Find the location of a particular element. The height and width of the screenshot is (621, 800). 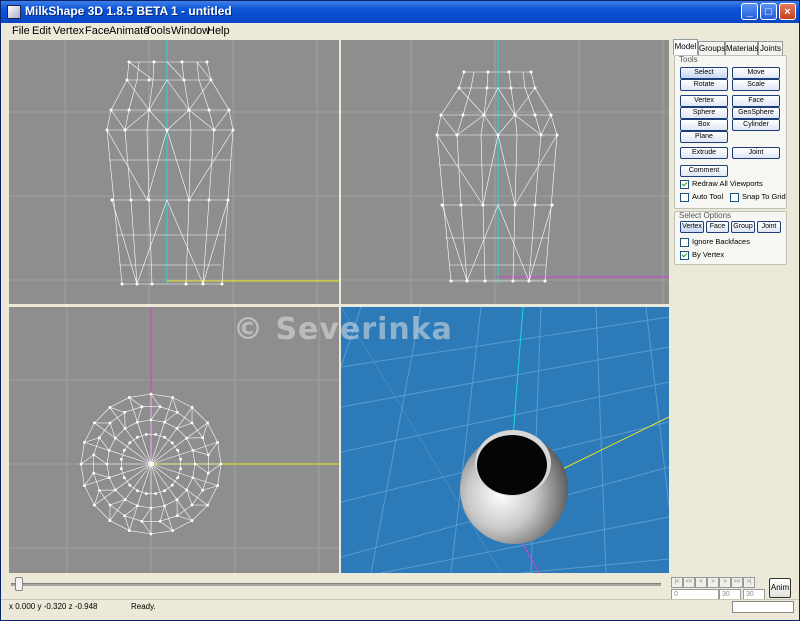

by-vertex-checkbox: By Vertex is located at coordinates (702, 255).